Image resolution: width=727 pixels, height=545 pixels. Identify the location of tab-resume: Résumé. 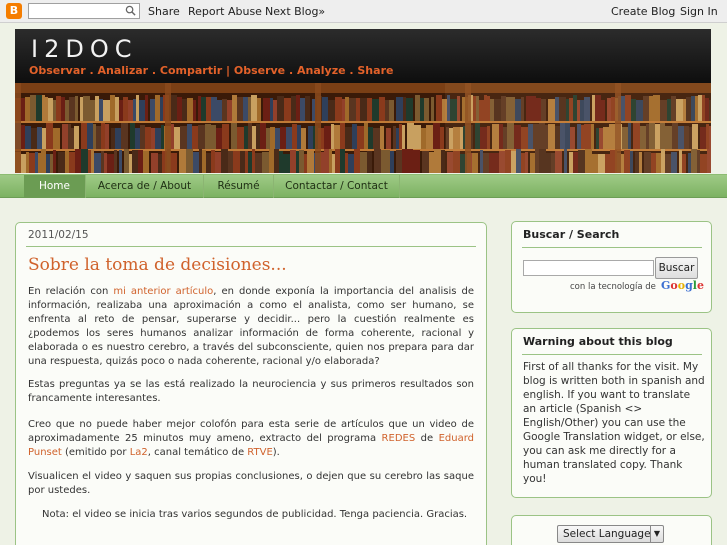
(239, 186).